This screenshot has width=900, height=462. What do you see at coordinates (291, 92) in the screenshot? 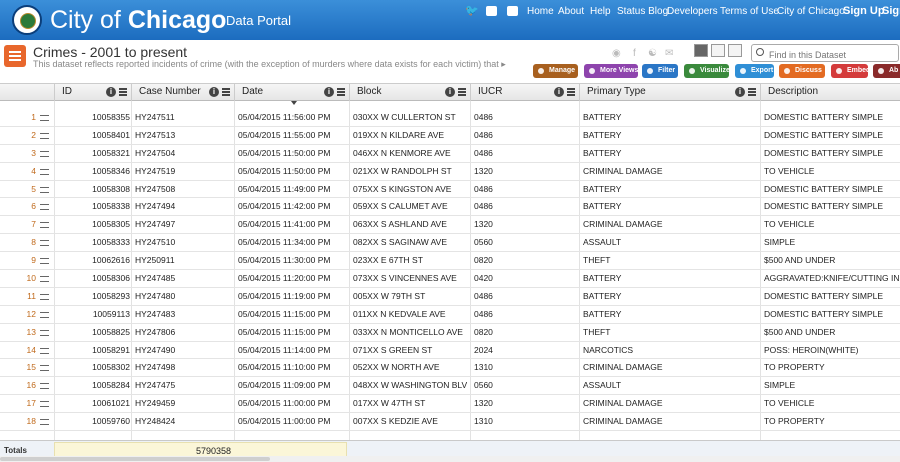
I see `col-date: Date i` at bounding box center [291, 92].